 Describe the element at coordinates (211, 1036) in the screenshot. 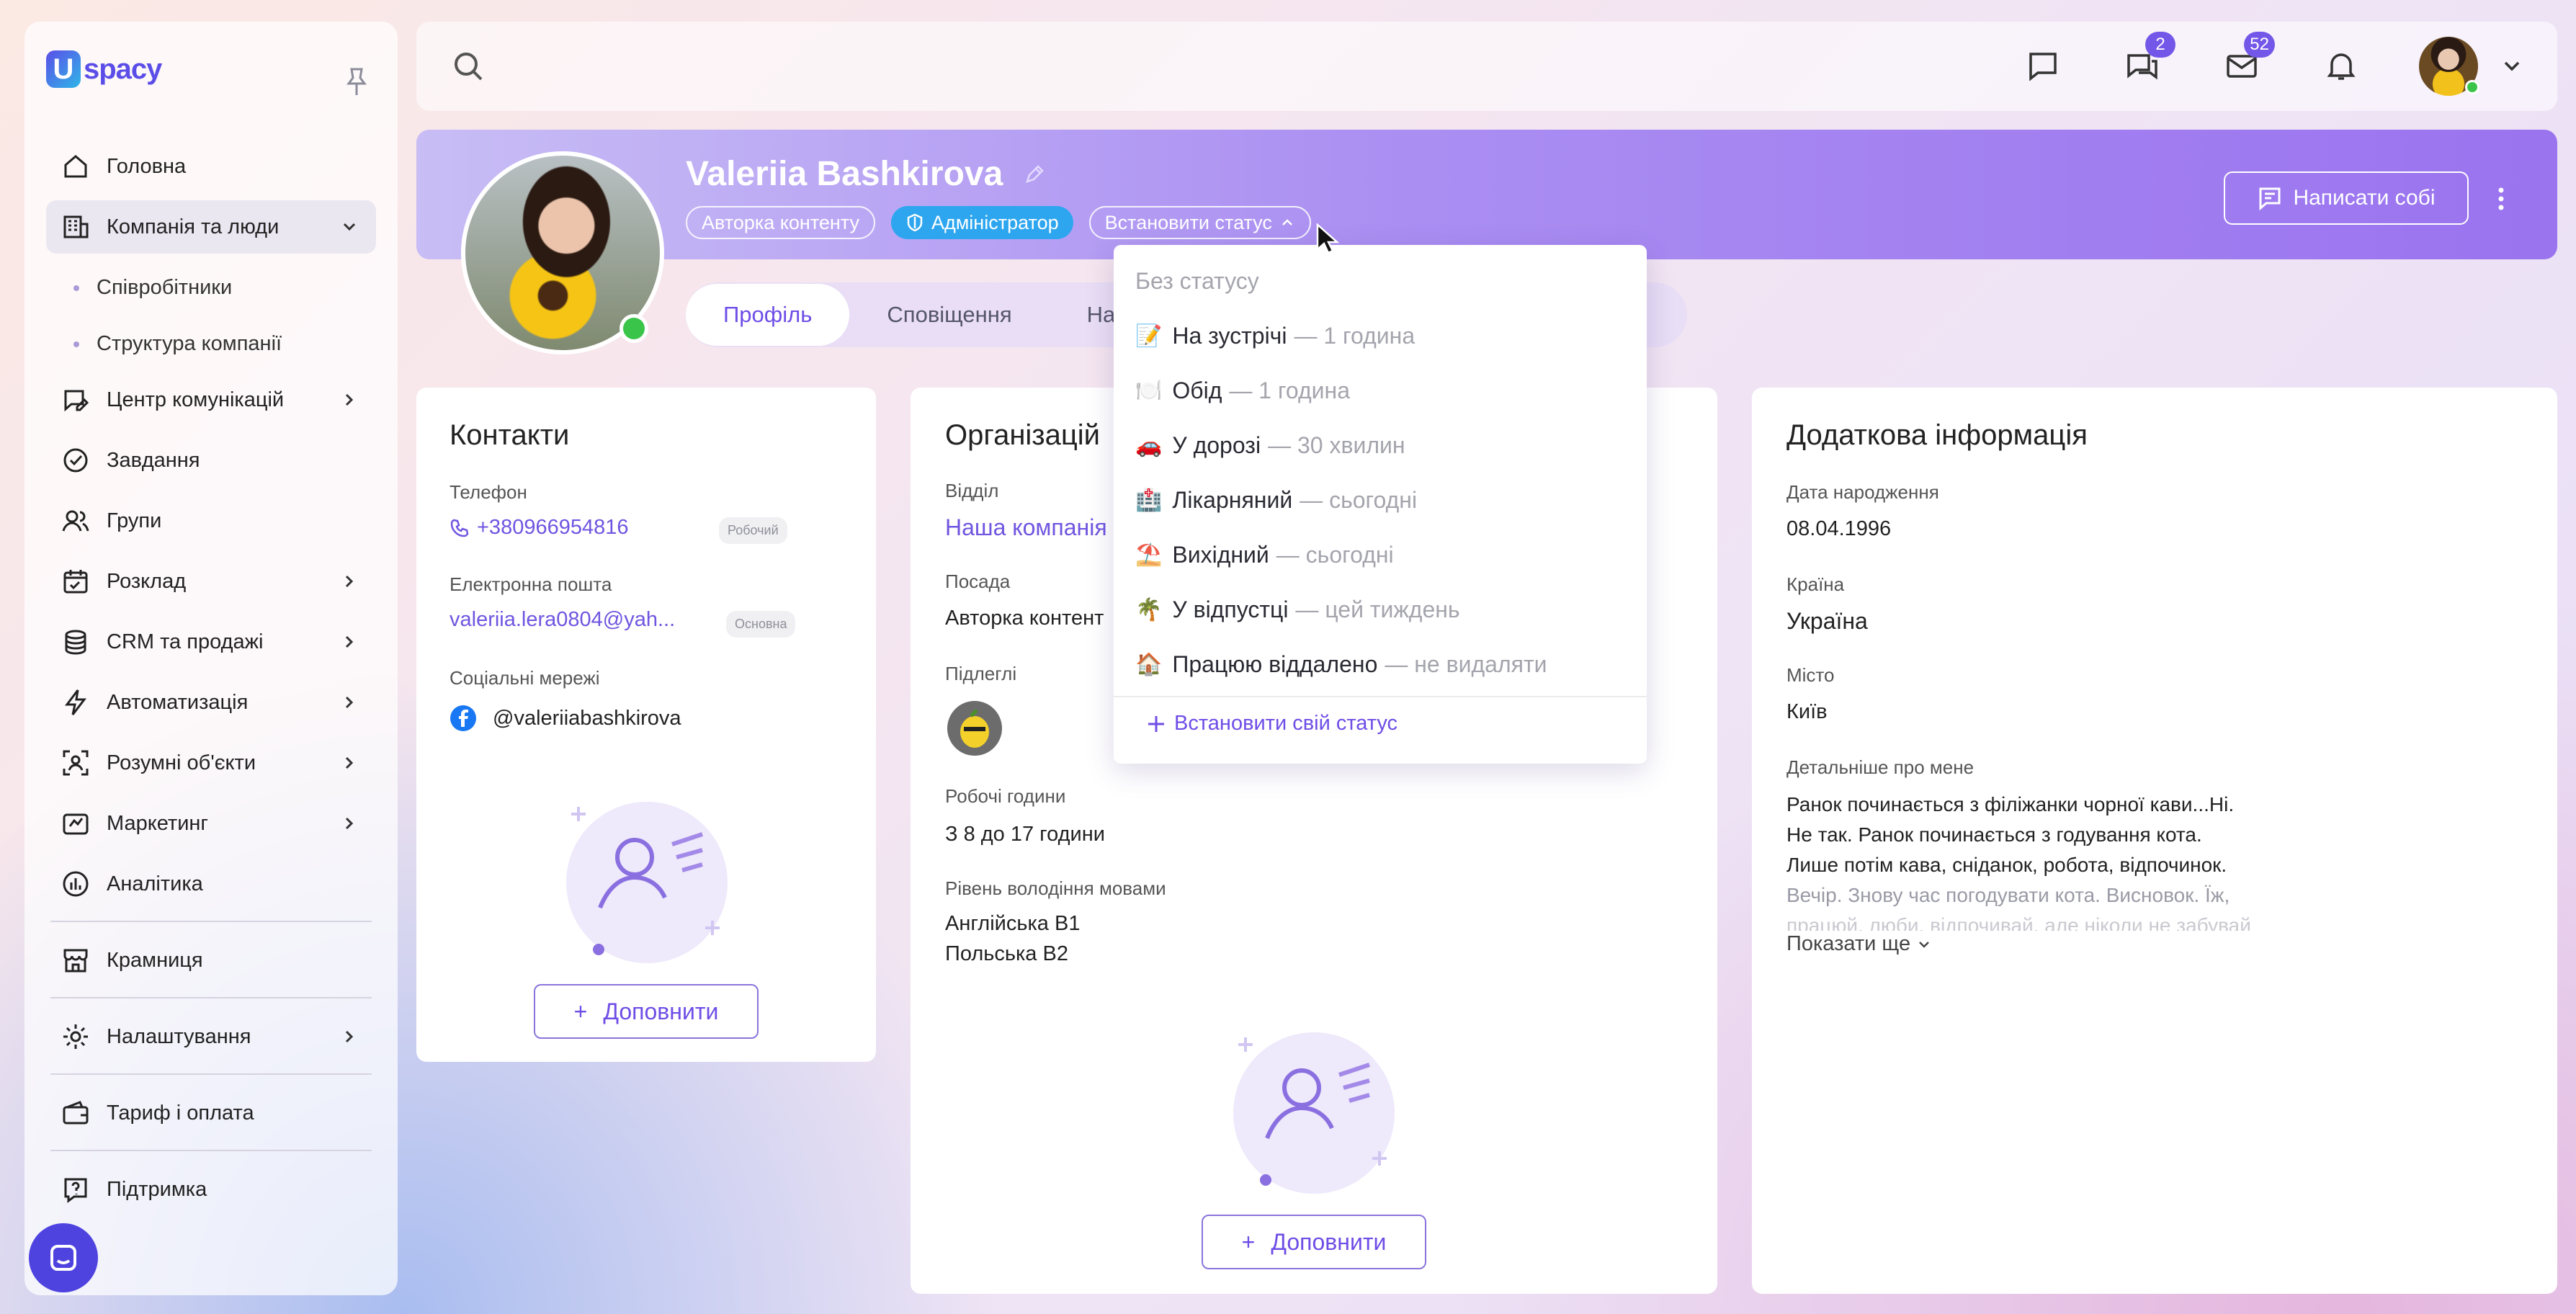

I see `sidebar-item-settings: Налаштування` at that location.